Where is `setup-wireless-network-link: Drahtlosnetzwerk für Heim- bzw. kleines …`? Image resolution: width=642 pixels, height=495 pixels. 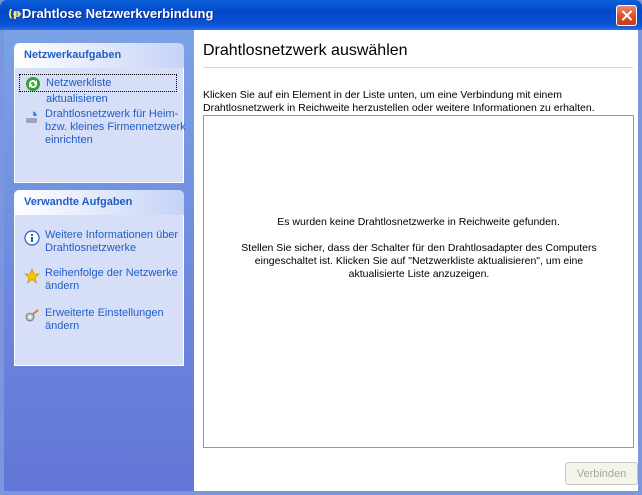 setup-wireless-network-link: Drahtlosnetzwerk für Heim- bzw. kleines … is located at coordinates (107, 127).